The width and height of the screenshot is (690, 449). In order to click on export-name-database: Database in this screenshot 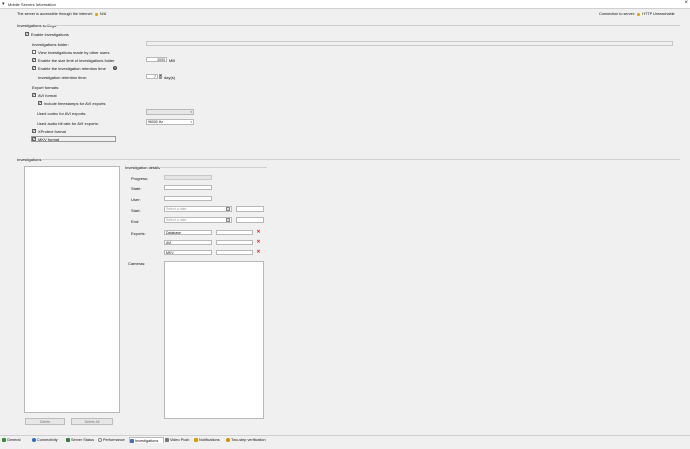, I will do `click(188, 232)`.